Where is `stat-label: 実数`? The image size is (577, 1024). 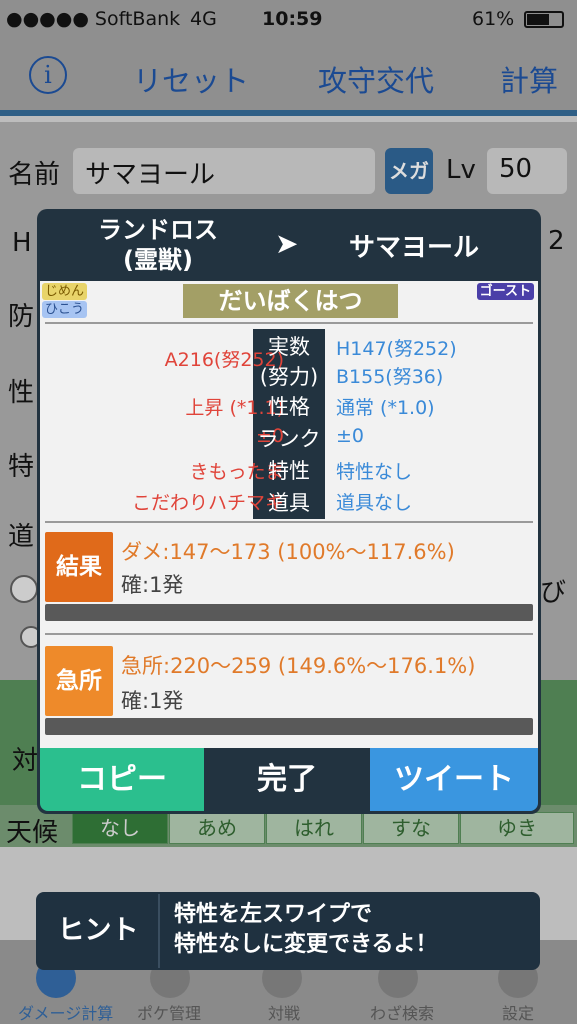
stat-label: 実数 is located at coordinates (289, 347).